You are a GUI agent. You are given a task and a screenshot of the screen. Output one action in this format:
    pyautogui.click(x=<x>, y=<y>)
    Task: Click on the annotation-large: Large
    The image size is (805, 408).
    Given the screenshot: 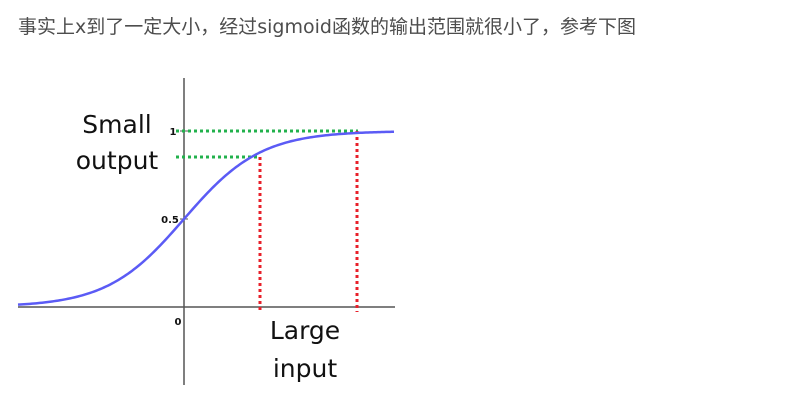 What is the action you would take?
    pyautogui.click(x=305, y=330)
    